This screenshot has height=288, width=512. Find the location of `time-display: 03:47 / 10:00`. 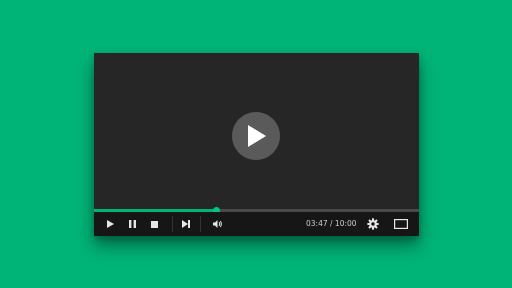

time-display: 03:47 / 10:00 is located at coordinates (331, 224).